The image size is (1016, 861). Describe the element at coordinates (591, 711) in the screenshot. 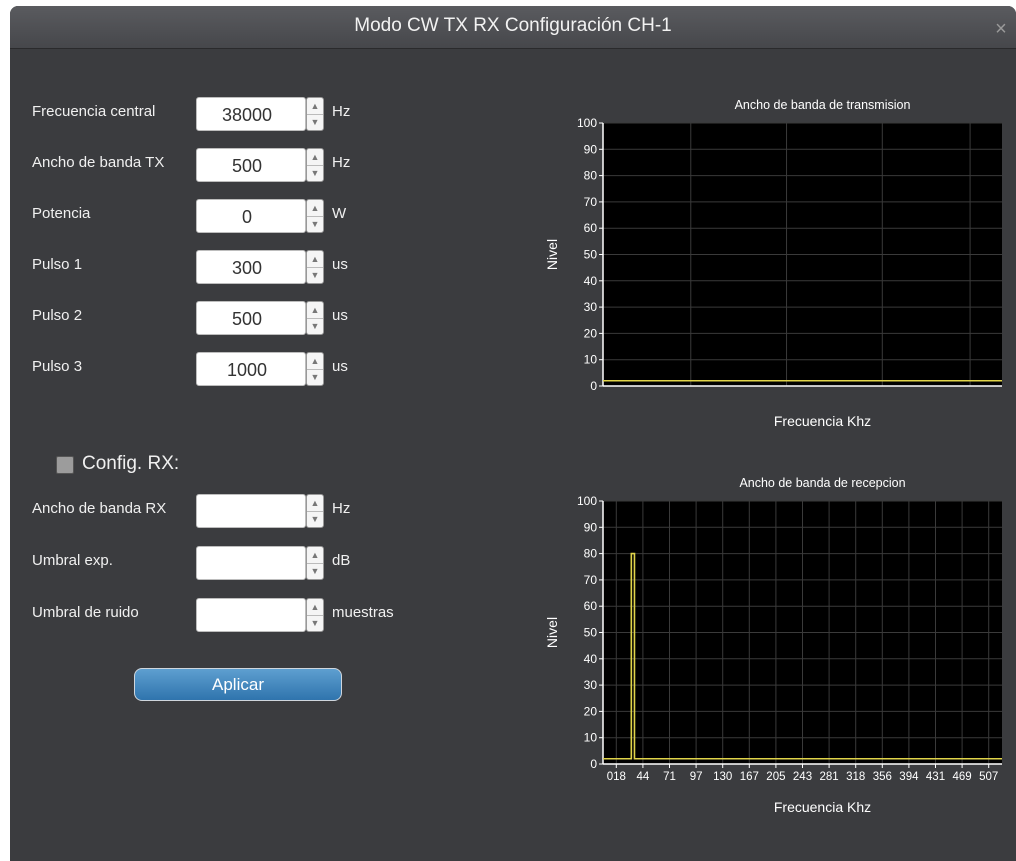

I see `y-tick-label: 20` at that location.